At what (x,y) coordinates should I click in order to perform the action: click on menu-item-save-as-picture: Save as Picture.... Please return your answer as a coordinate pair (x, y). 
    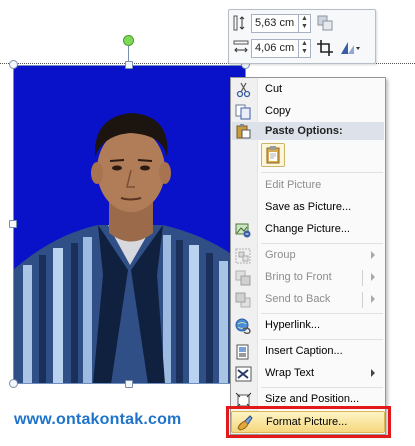
    Looking at the image, I should click on (308, 208).